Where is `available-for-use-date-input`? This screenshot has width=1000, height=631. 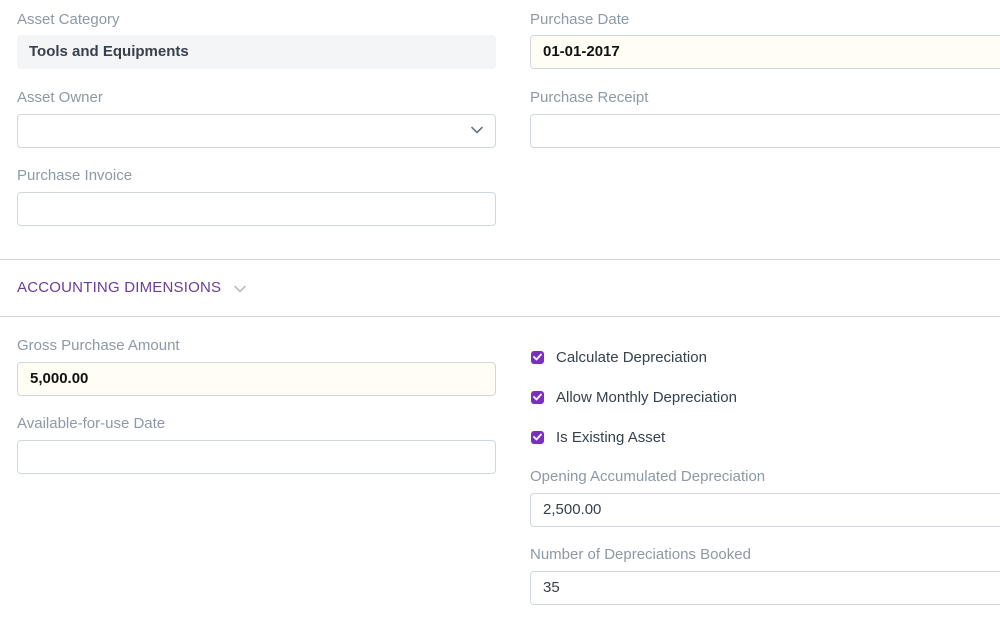 available-for-use-date-input is located at coordinates (256, 457).